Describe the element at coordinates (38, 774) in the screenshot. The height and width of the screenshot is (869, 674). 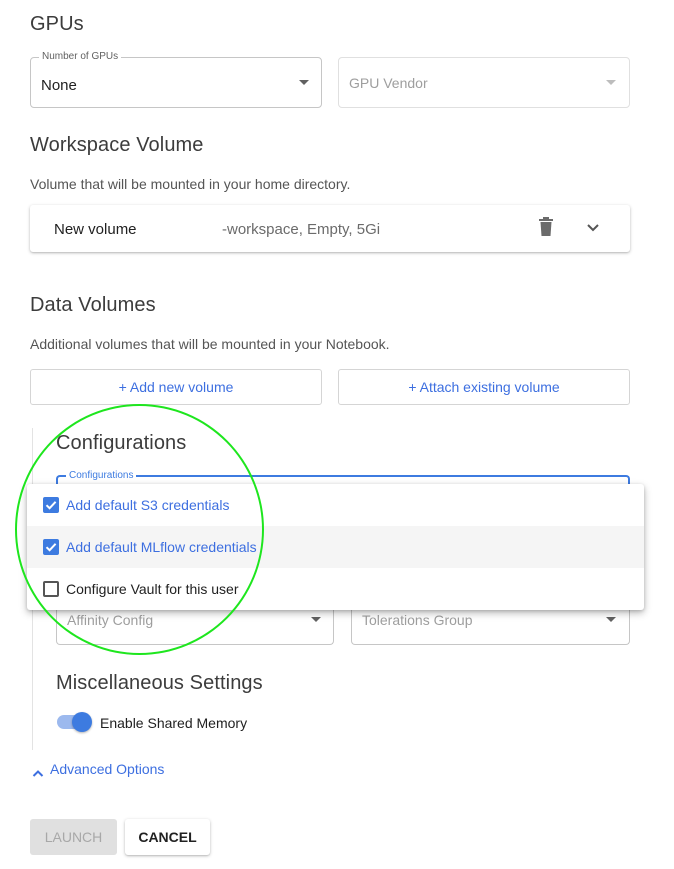
I see `chevron-up-icon` at that location.